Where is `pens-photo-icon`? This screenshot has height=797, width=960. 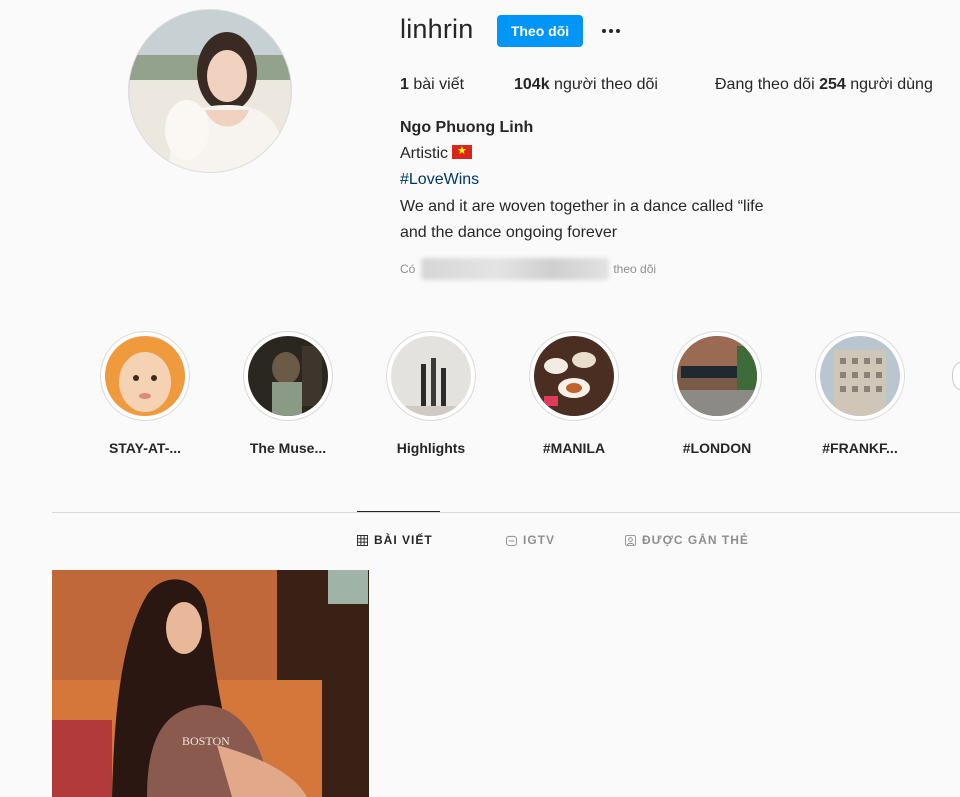
pens-photo-icon is located at coordinates (431, 376).